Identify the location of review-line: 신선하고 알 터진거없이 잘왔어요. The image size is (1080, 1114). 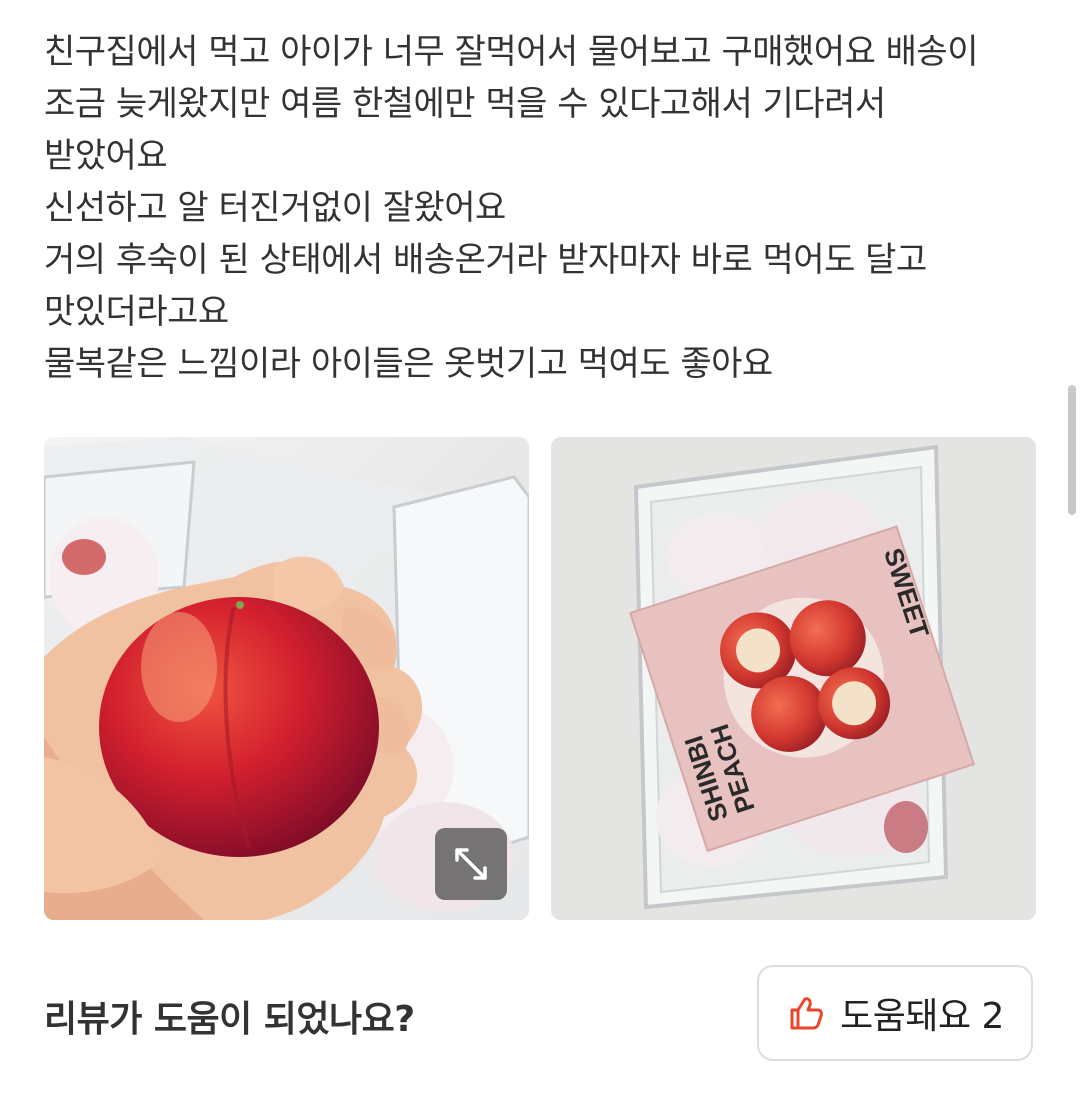
(275, 208).